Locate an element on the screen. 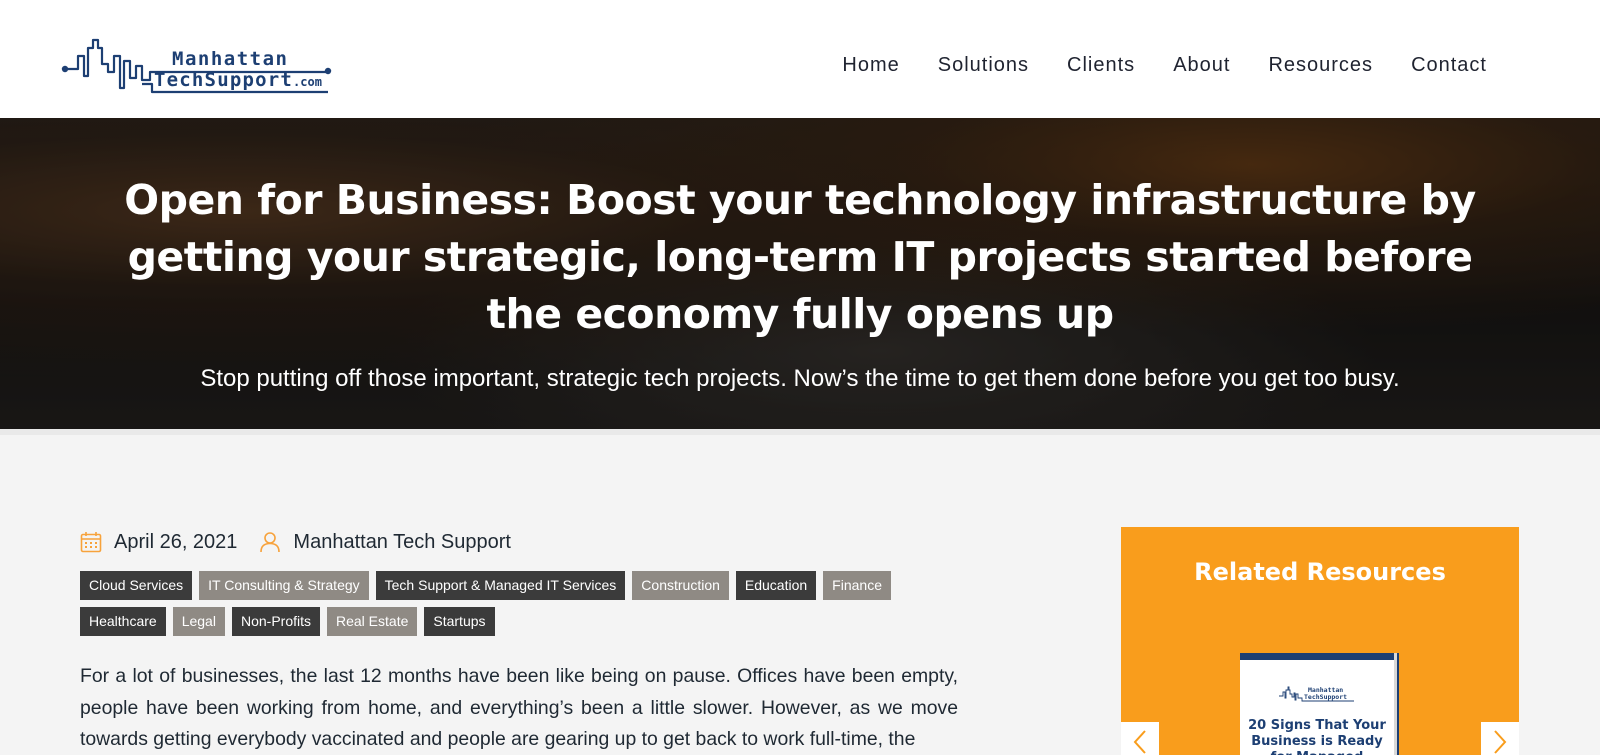 This screenshot has height=755, width=1600. ebook-logo-icon: Manhattan TechSupport is located at coordinates (1316, 694).